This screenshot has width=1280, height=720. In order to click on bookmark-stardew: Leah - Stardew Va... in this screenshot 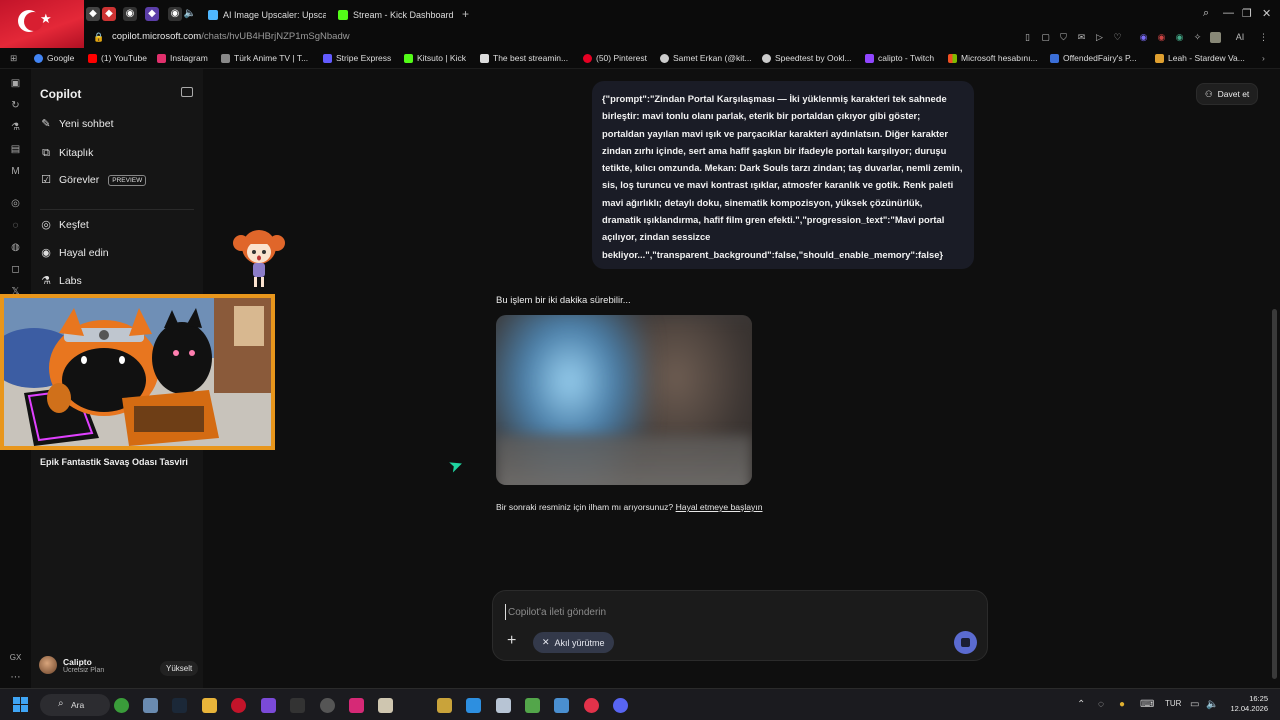, I will do `click(1200, 58)`.